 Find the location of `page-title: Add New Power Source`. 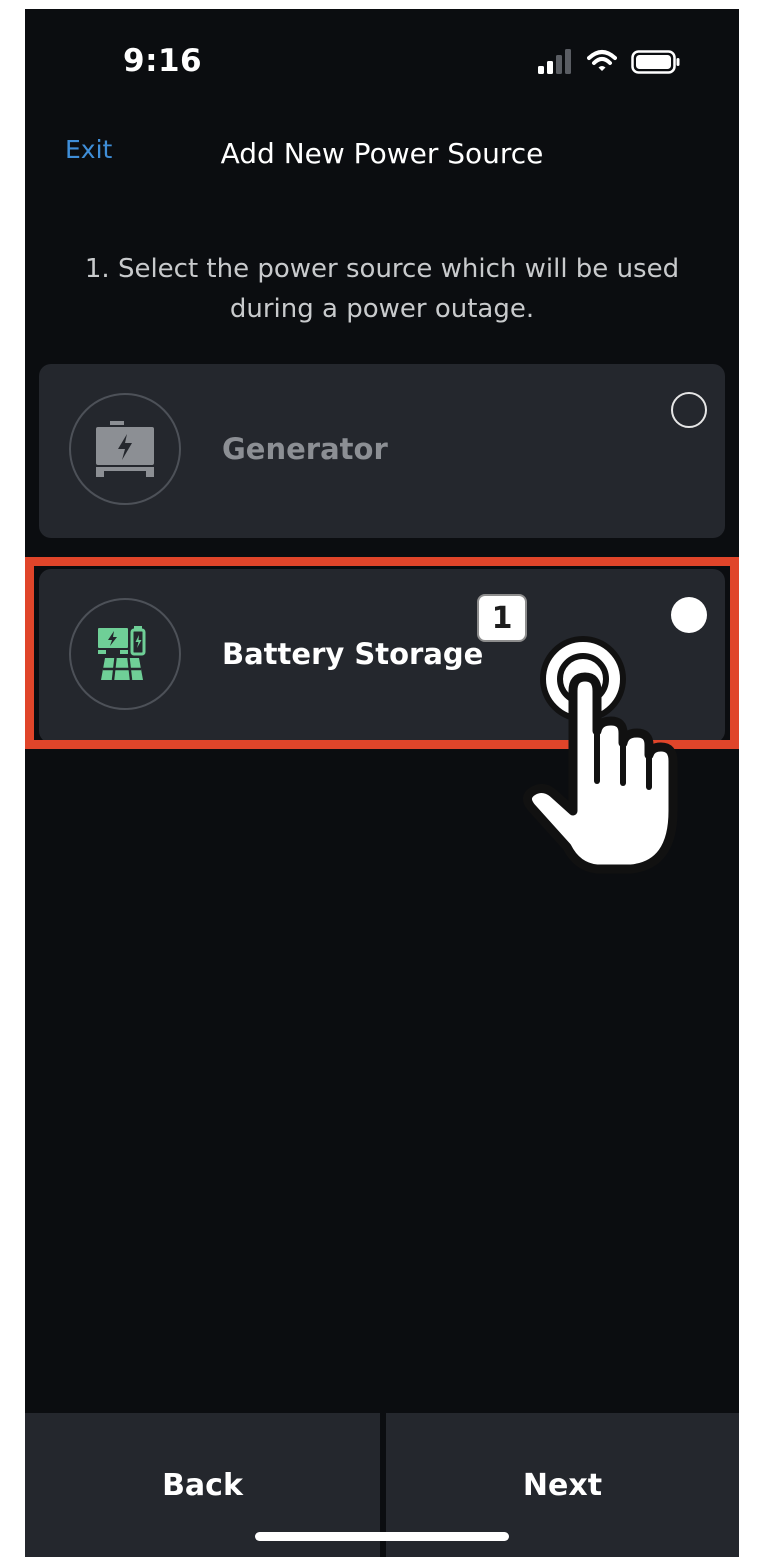

page-title: Add New Power Source is located at coordinates (382, 153).